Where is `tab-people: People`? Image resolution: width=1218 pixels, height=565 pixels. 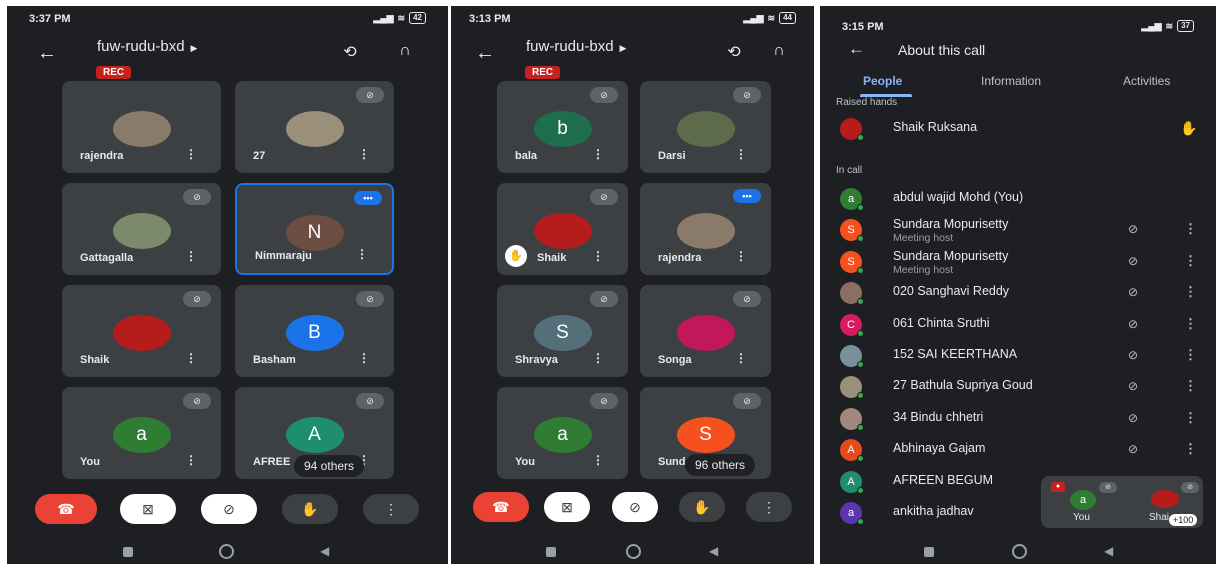
tab-people: People is located at coordinates (882, 81).